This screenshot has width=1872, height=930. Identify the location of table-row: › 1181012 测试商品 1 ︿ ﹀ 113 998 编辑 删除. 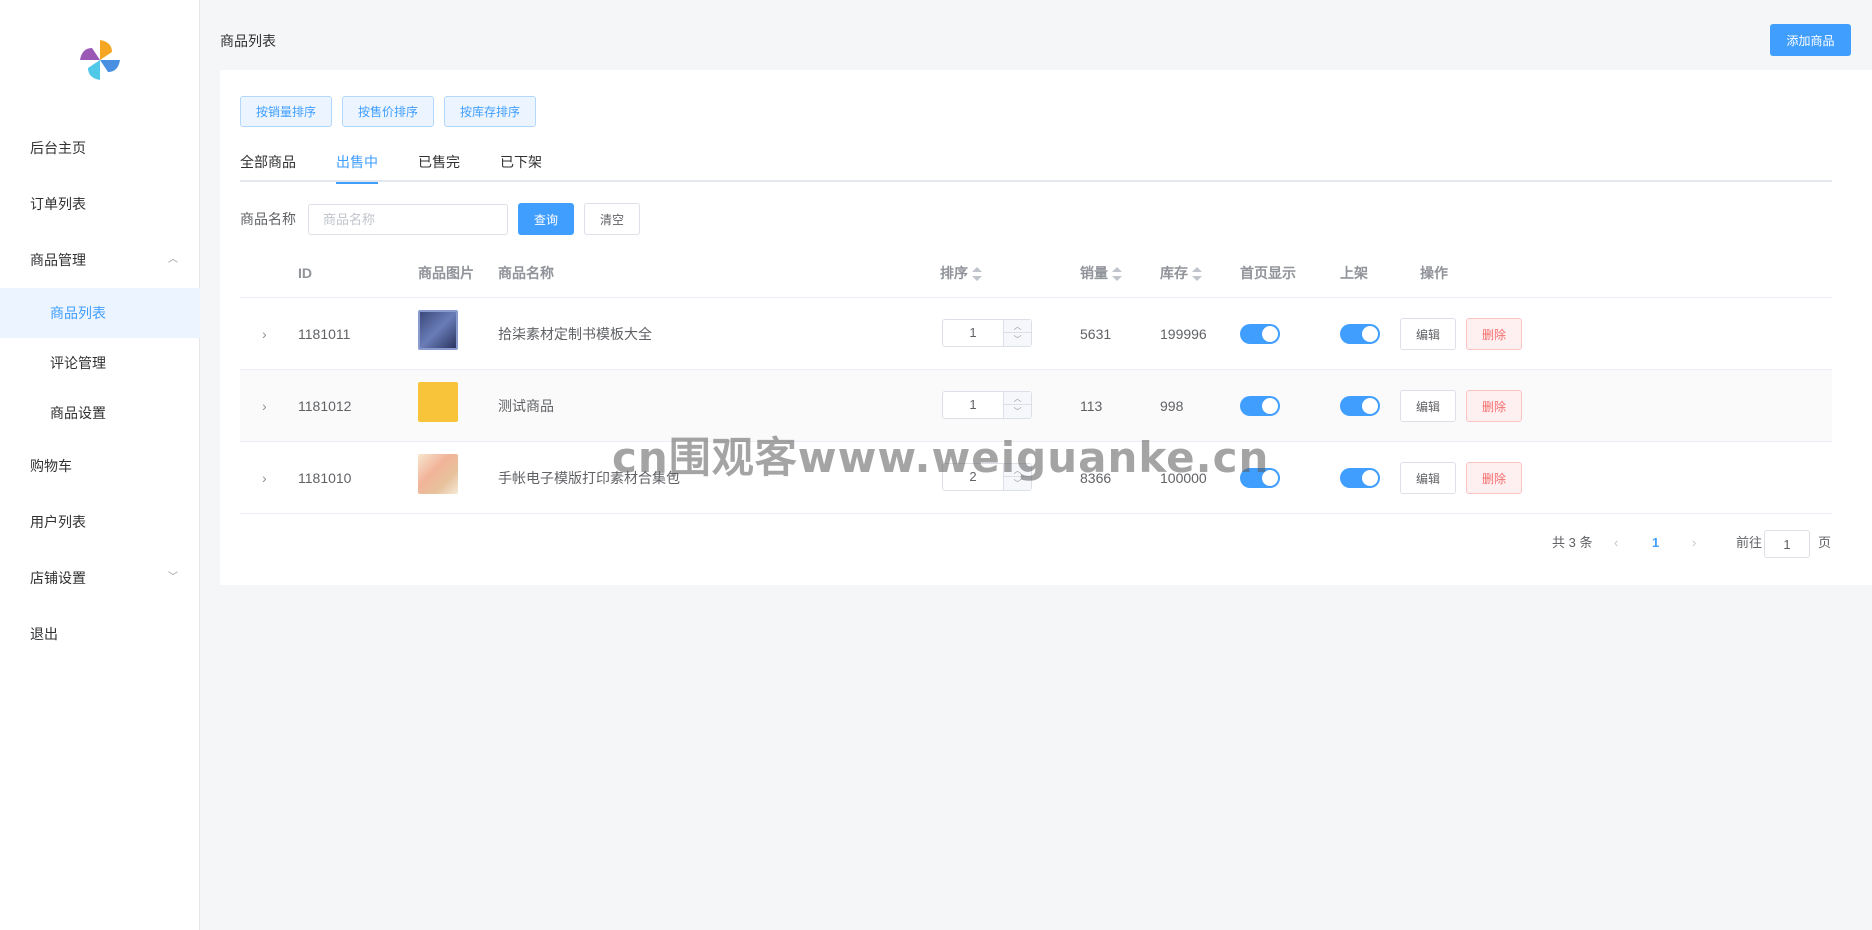
(1036, 406).